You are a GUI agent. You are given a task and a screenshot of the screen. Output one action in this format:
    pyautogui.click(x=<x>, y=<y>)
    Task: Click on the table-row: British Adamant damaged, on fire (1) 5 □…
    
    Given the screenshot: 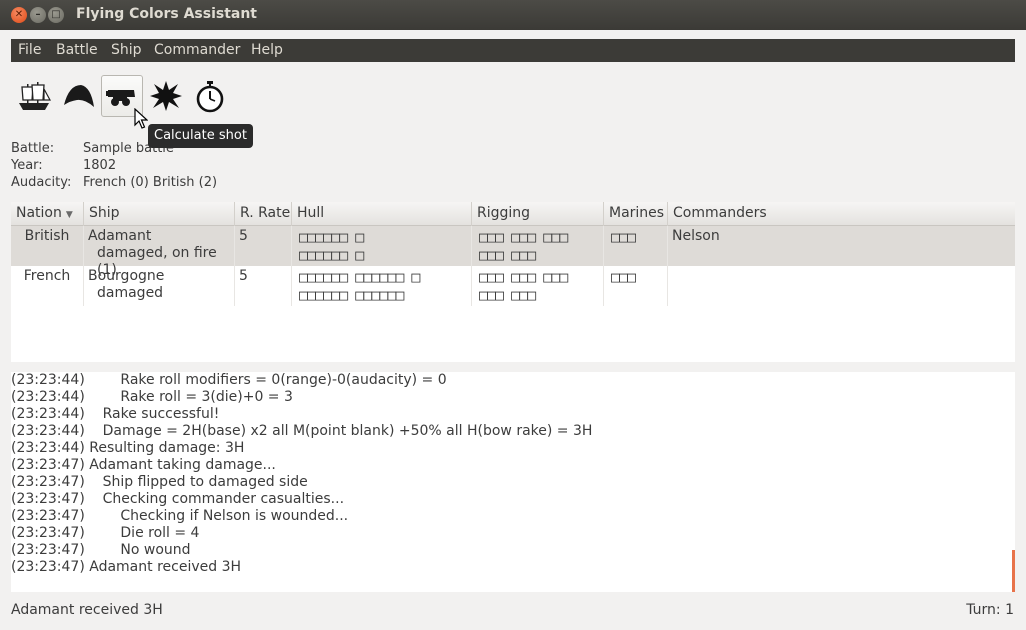 What is the action you would take?
    pyautogui.click(x=513, y=252)
    